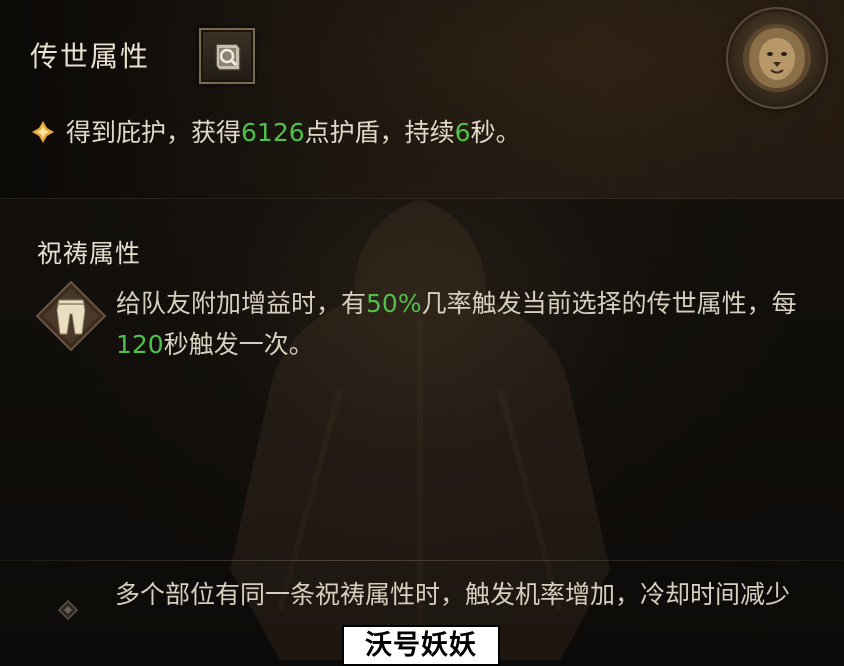  What do you see at coordinates (140, 344) in the screenshot?
I see `cooldown-value: 120` at bounding box center [140, 344].